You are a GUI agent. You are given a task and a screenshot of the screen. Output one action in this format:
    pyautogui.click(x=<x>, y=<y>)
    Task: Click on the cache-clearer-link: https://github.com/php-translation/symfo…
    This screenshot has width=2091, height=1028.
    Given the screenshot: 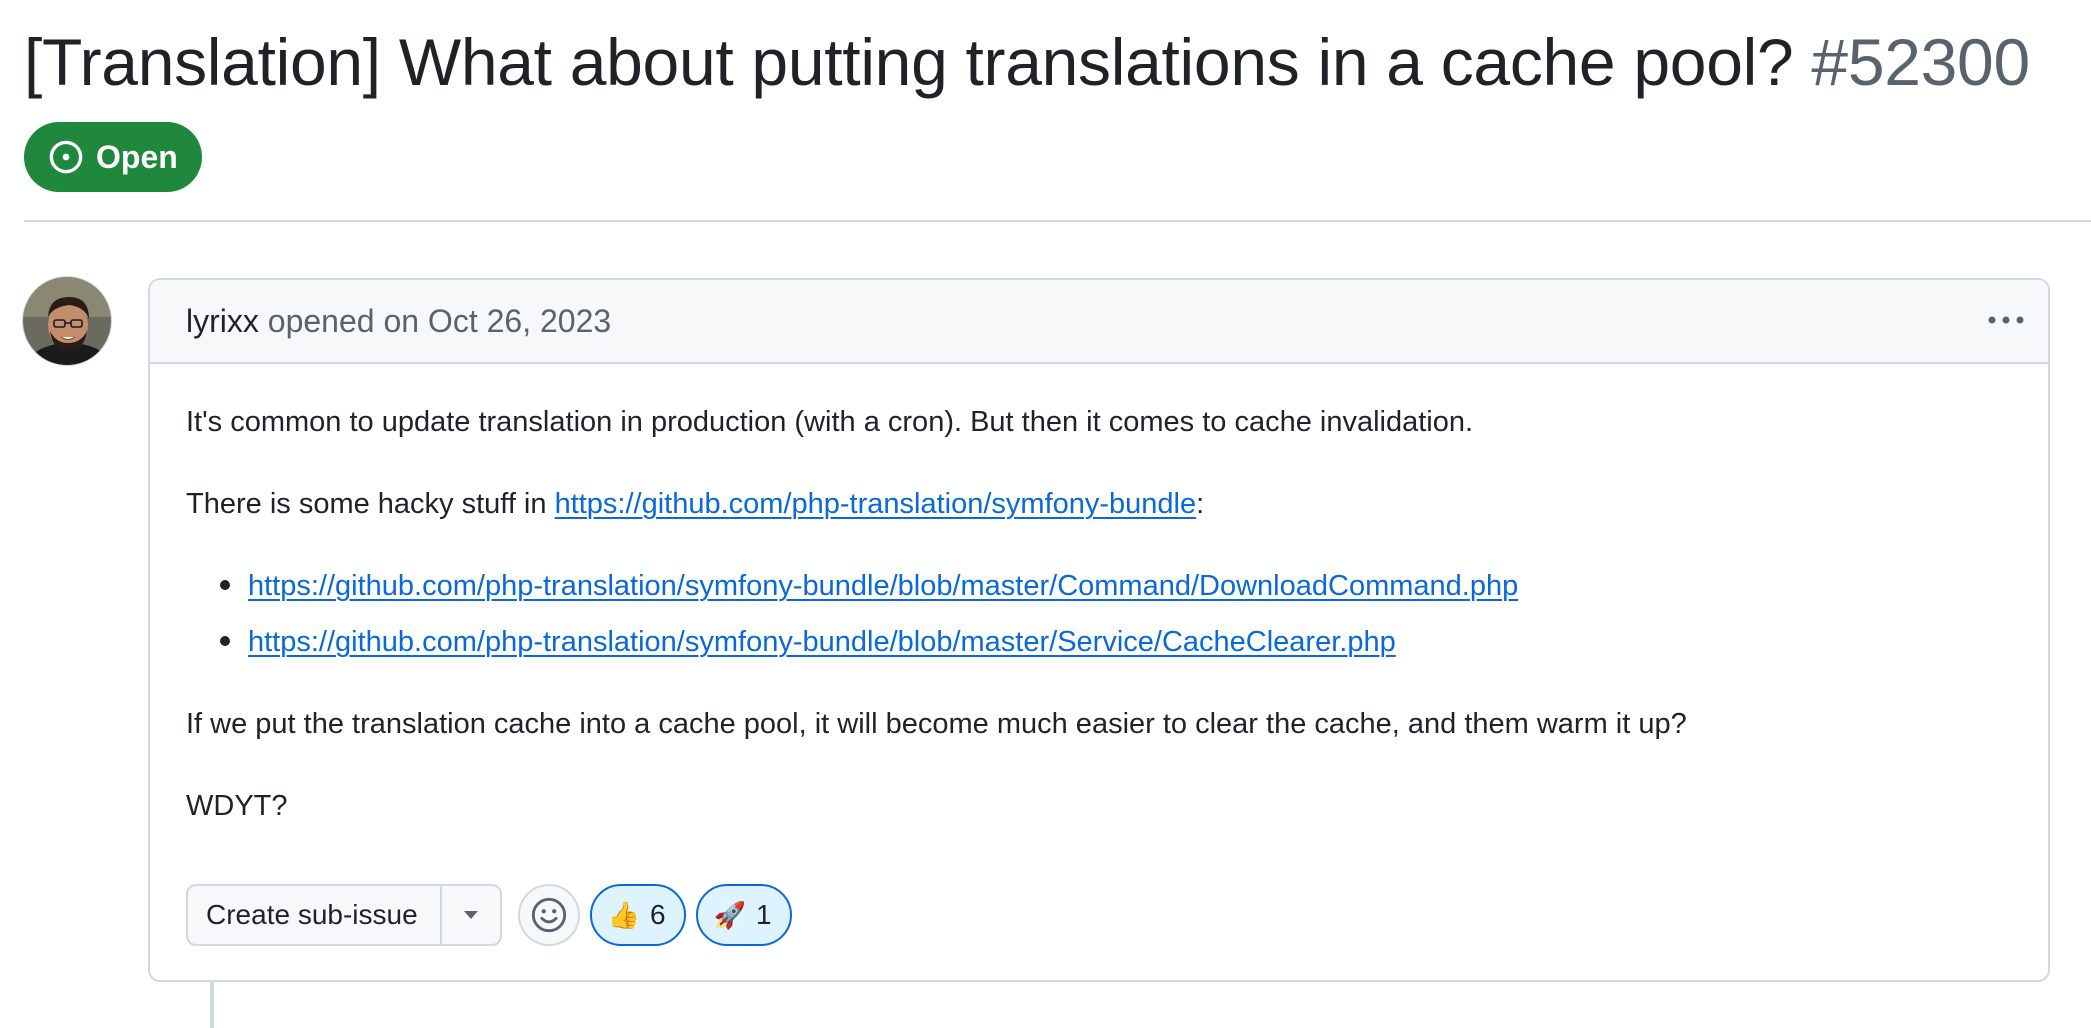 What is the action you would take?
    pyautogui.click(x=822, y=642)
    